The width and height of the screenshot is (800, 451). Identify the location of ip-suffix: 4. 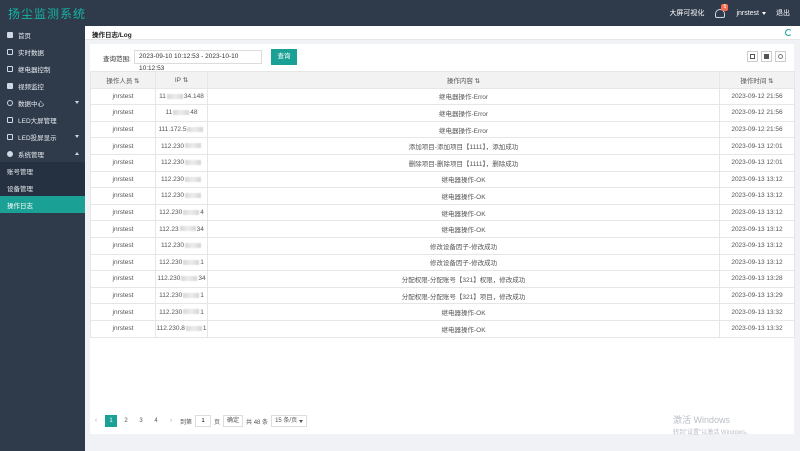
(202, 213).